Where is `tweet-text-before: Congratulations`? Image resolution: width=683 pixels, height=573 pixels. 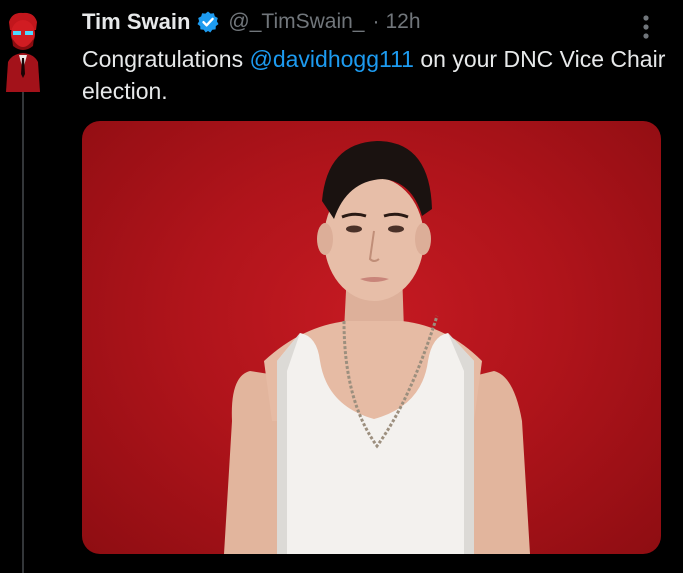 tweet-text-before: Congratulations is located at coordinates (166, 59).